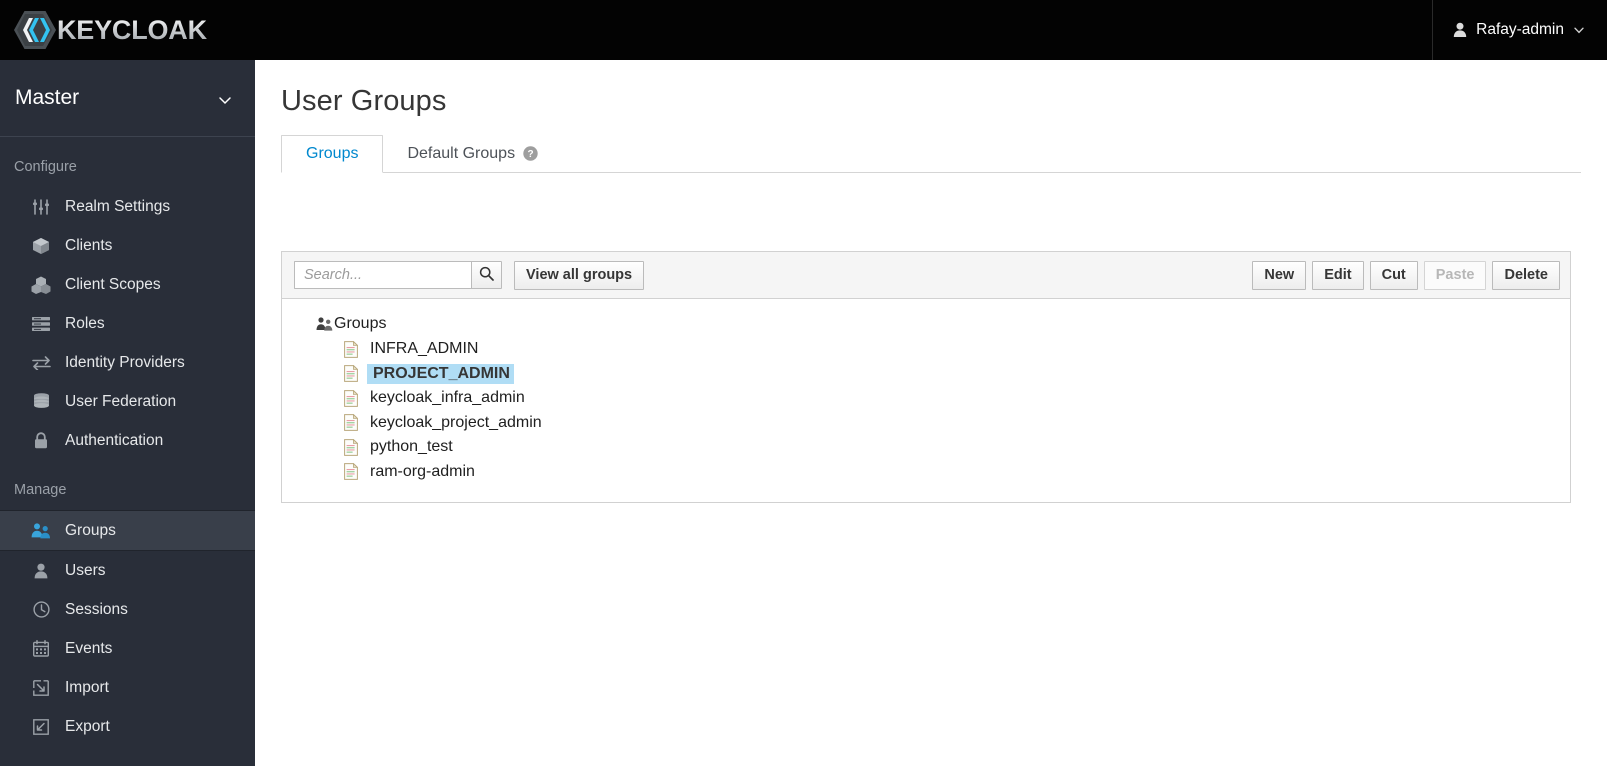 The image size is (1607, 766). Describe the element at coordinates (87, 687) in the screenshot. I see `sidebar-item-label: Import` at that location.